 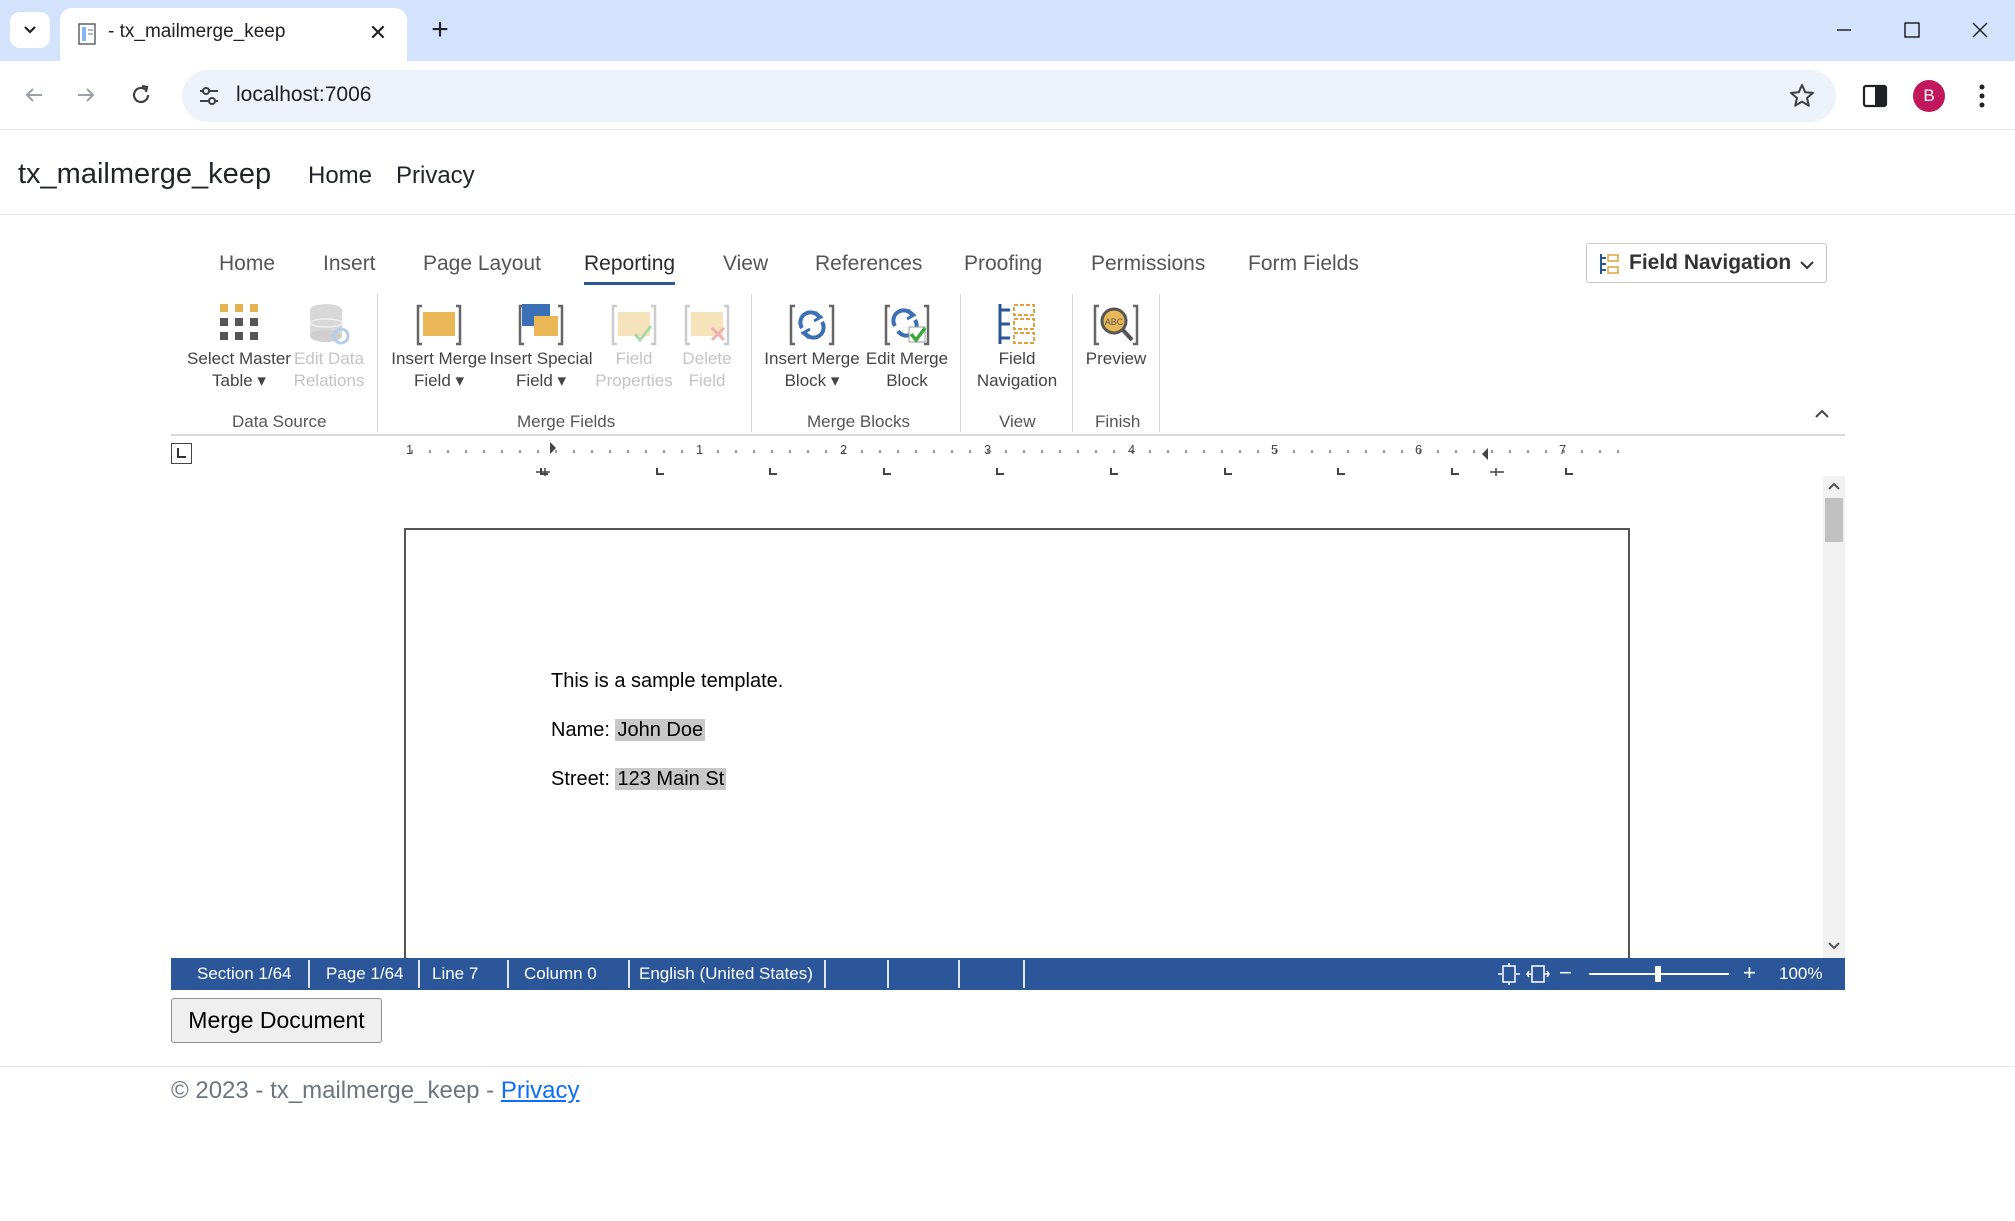 What do you see at coordinates (1912, 30) in the screenshot?
I see `maximize-icon` at bounding box center [1912, 30].